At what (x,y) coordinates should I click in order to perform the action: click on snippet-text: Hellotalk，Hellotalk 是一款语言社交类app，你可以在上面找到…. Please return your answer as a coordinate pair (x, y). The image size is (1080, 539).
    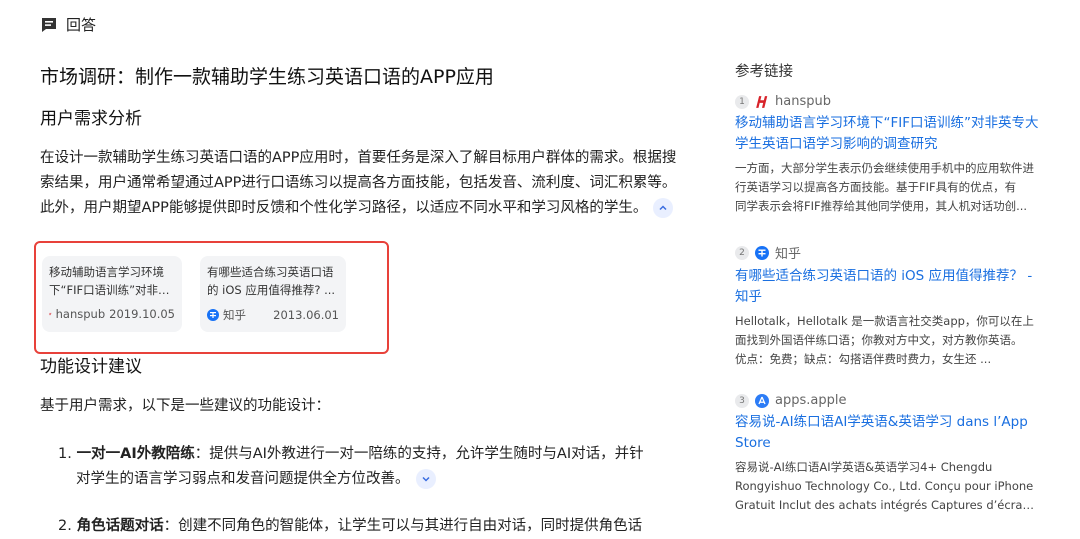
    Looking at the image, I should click on (884, 330).